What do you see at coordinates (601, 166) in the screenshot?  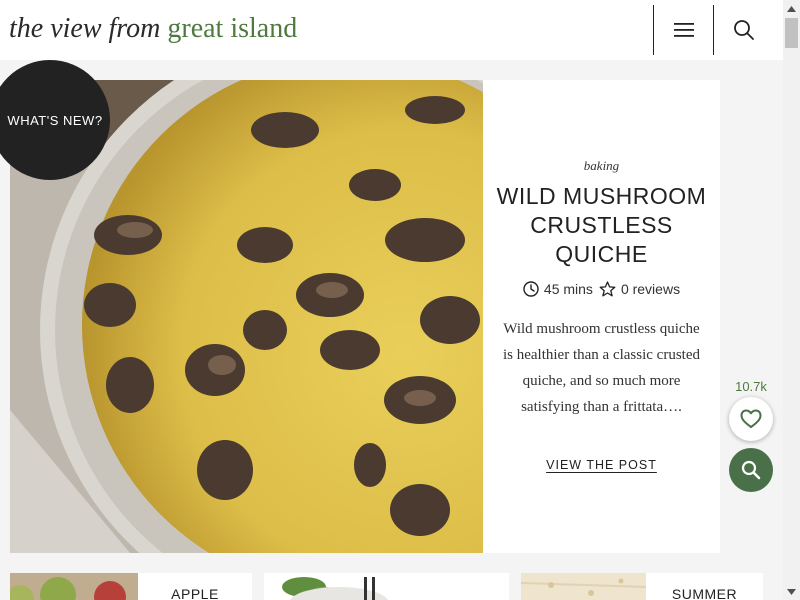 I see `post-category: baking` at bounding box center [601, 166].